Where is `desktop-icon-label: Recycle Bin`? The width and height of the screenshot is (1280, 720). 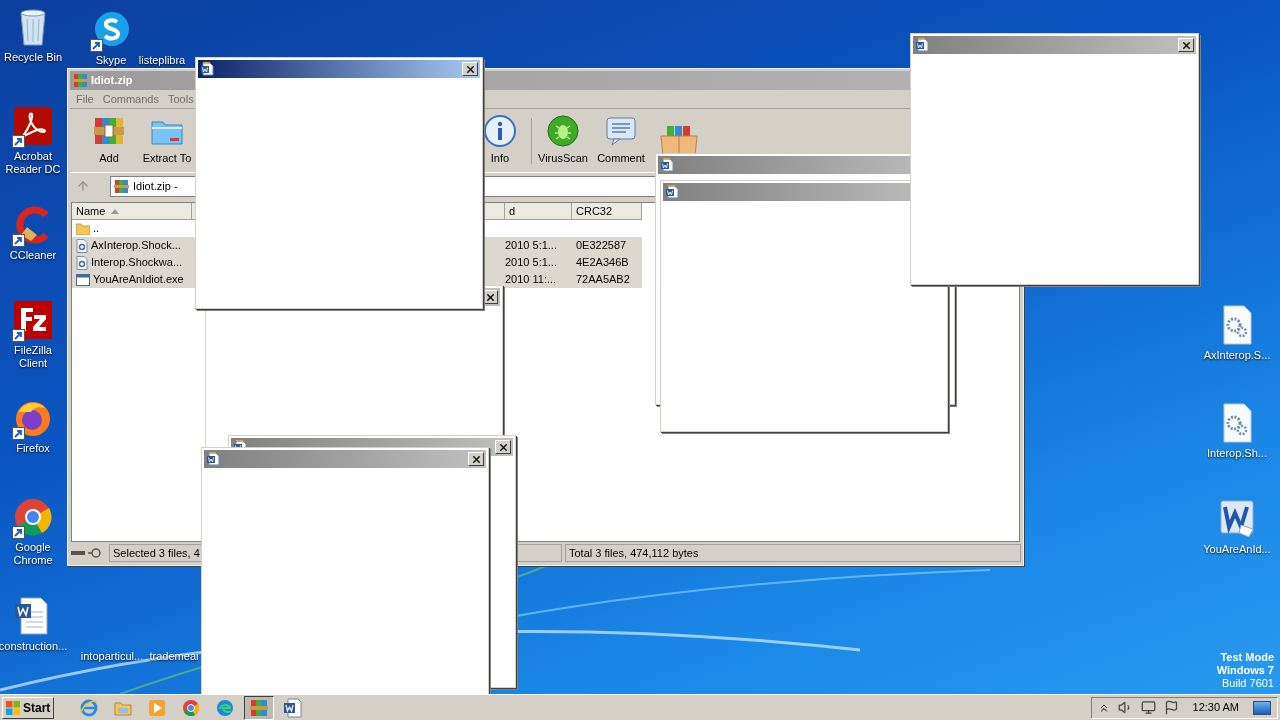
desktop-icon-label: Recycle Bin is located at coordinates (33, 57).